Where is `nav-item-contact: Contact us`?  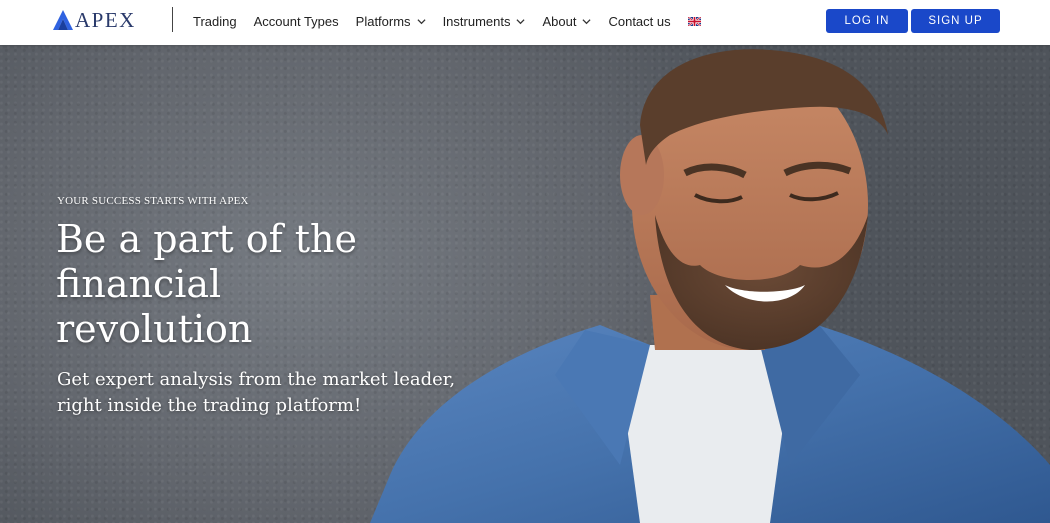
nav-item-contact: Contact us is located at coordinates (639, 21).